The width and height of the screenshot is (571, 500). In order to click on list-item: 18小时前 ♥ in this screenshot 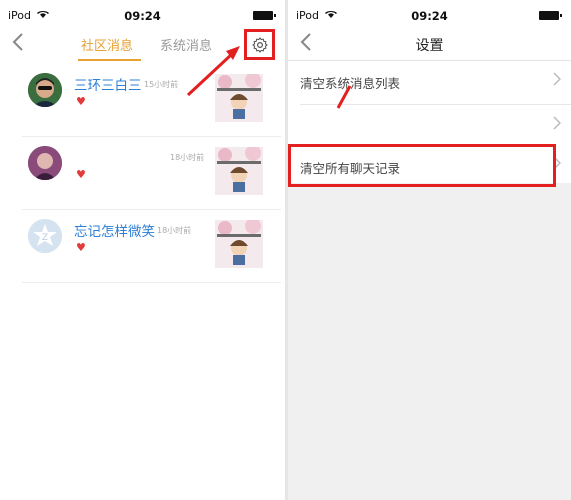, I will do `click(142, 173)`.